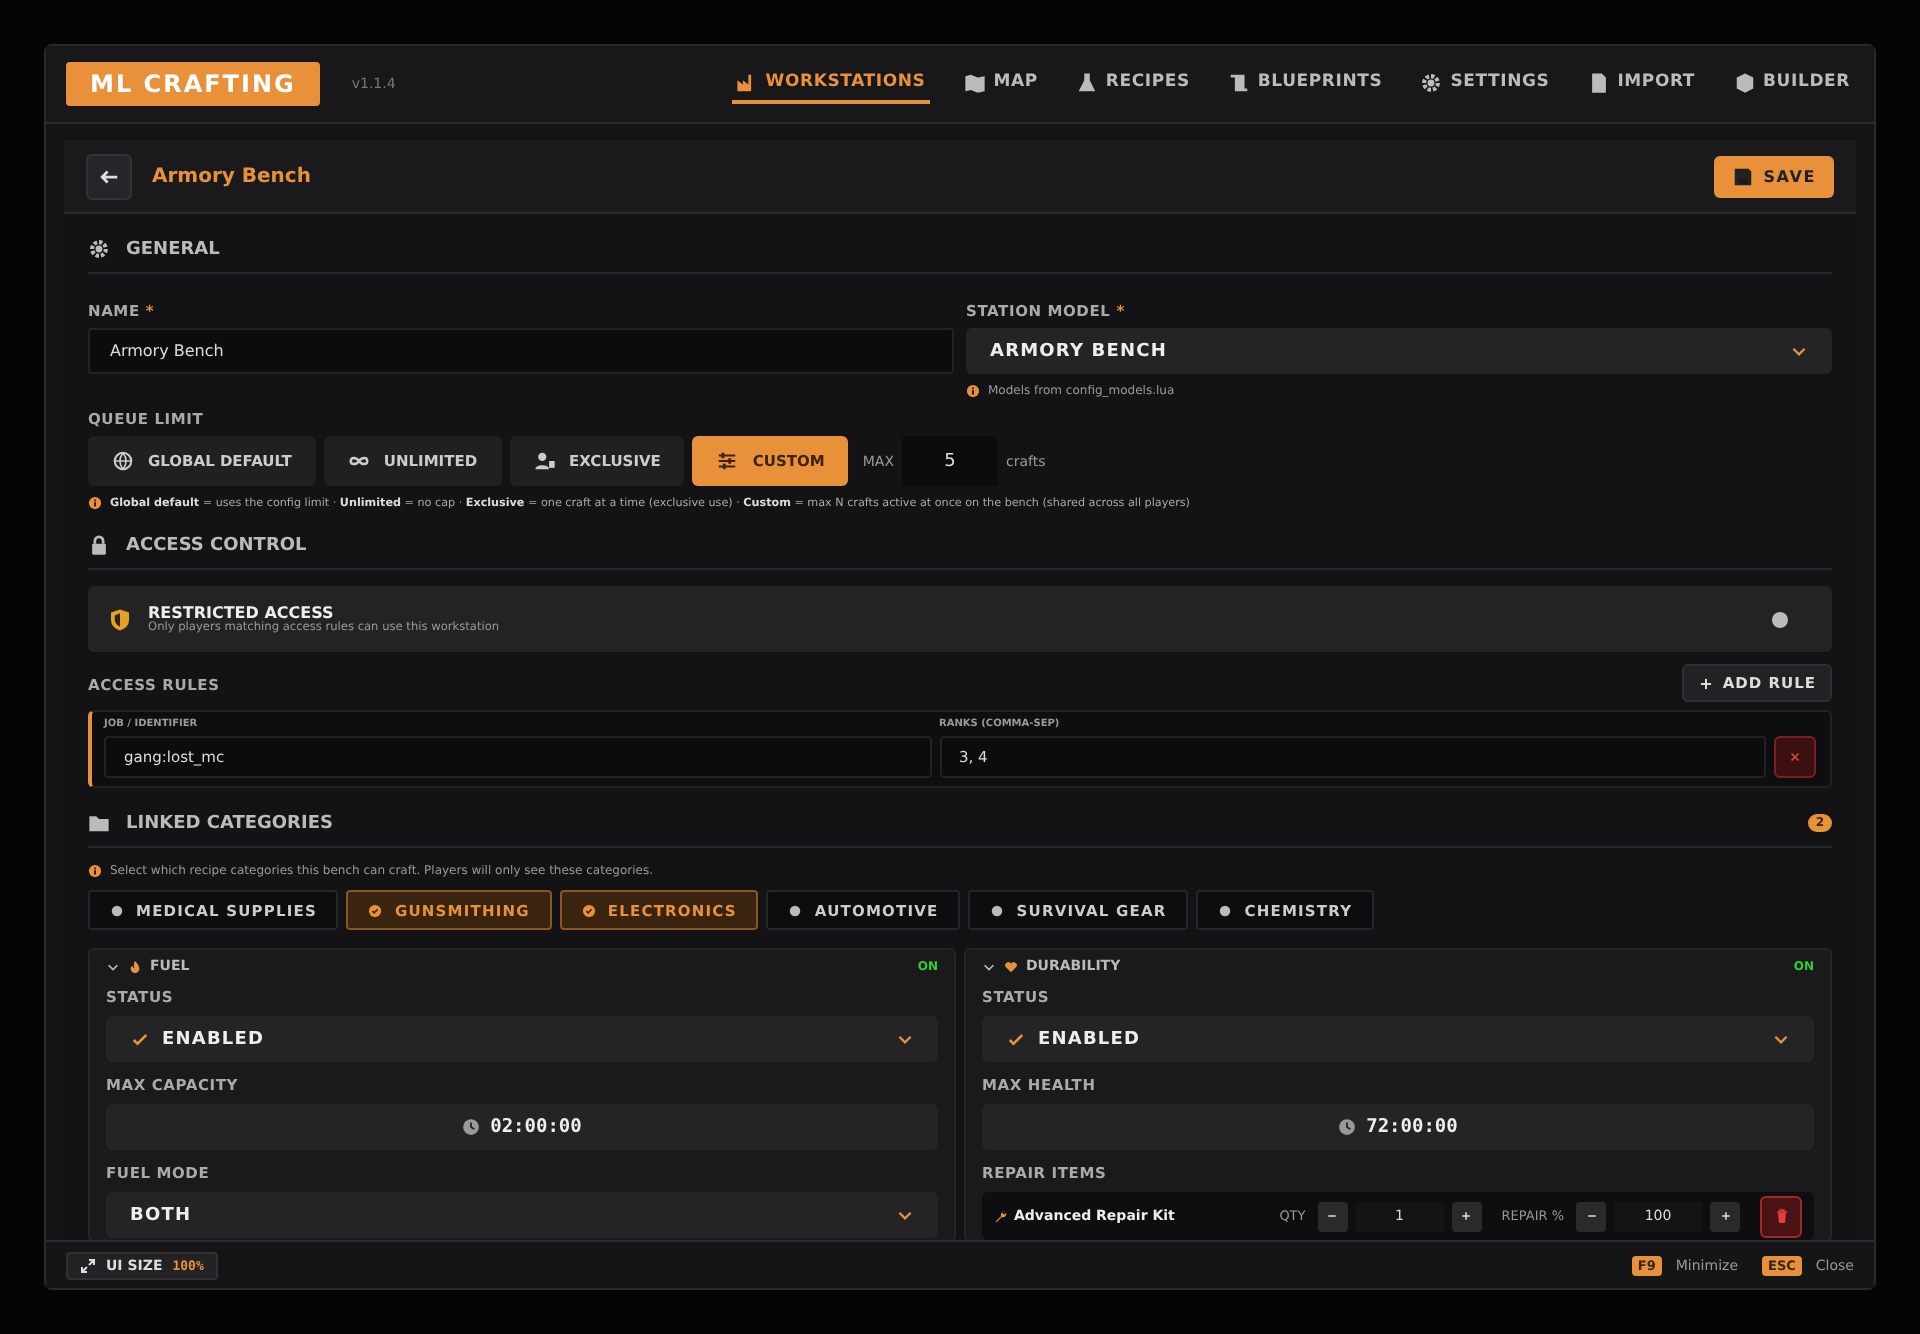  I want to click on time-field: 02:00:00, so click(522, 1127).